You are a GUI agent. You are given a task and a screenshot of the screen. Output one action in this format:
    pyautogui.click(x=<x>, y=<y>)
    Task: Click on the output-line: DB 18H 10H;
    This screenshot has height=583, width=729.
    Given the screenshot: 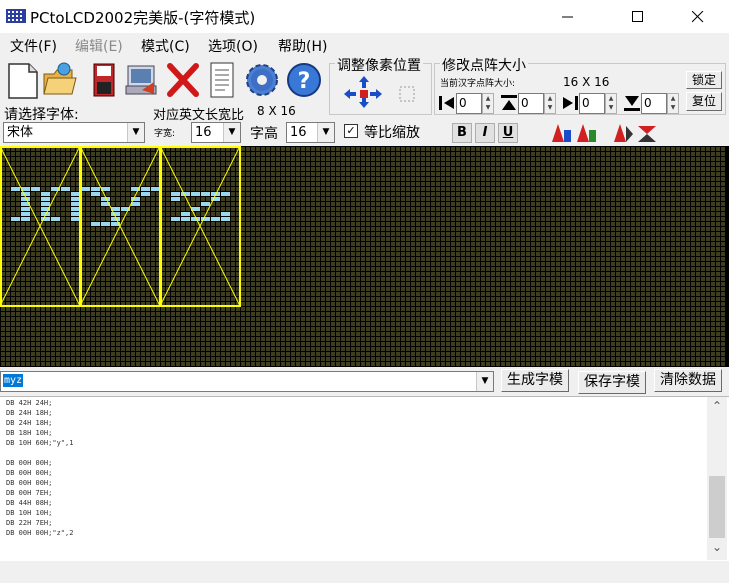 What is the action you would take?
    pyautogui.click(x=29, y=433)
    